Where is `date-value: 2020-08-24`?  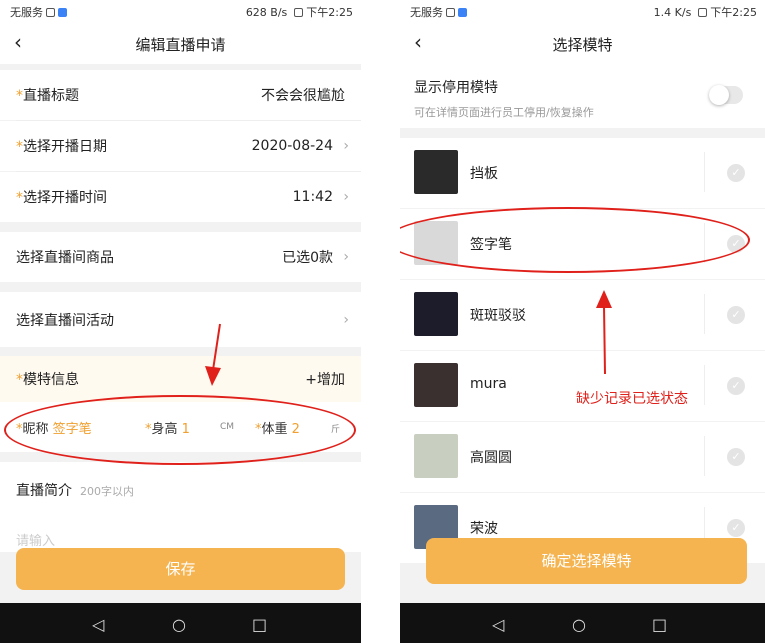 date-value: 2020-08-24 is located at coordinates (292, 146).